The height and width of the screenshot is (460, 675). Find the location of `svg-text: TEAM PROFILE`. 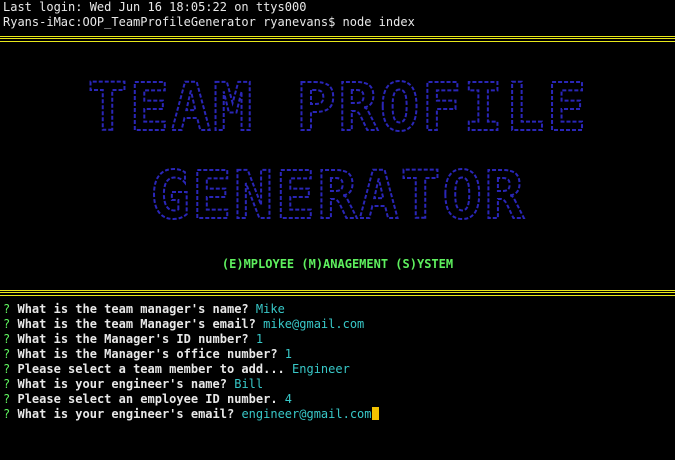

svg-text: TEAM PROFILE is located at coordinates (337, 105).